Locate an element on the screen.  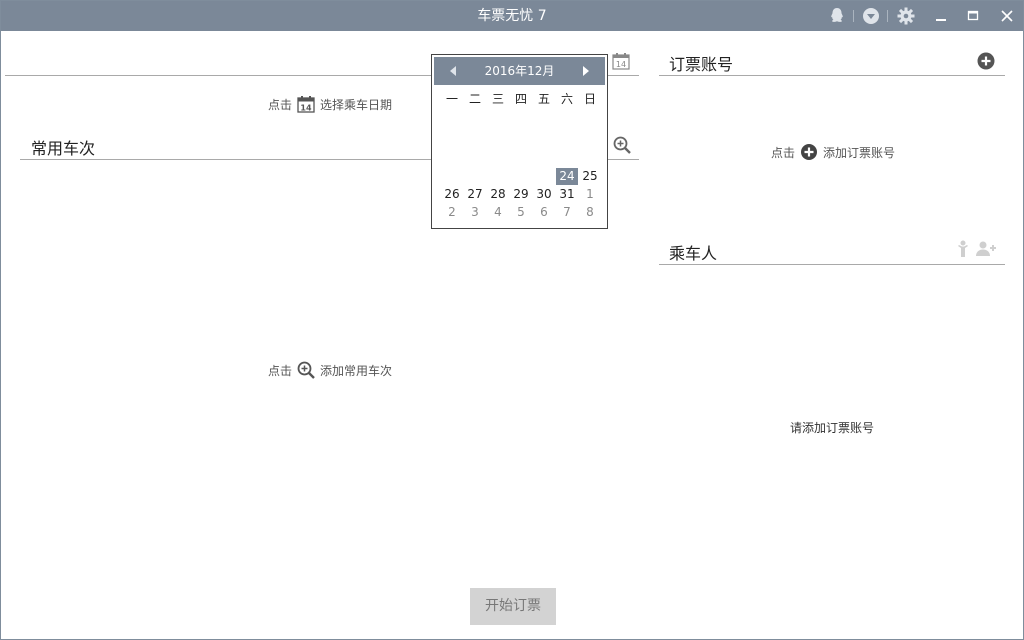
calendar-day: 30 is located at coordinates (544, 194).